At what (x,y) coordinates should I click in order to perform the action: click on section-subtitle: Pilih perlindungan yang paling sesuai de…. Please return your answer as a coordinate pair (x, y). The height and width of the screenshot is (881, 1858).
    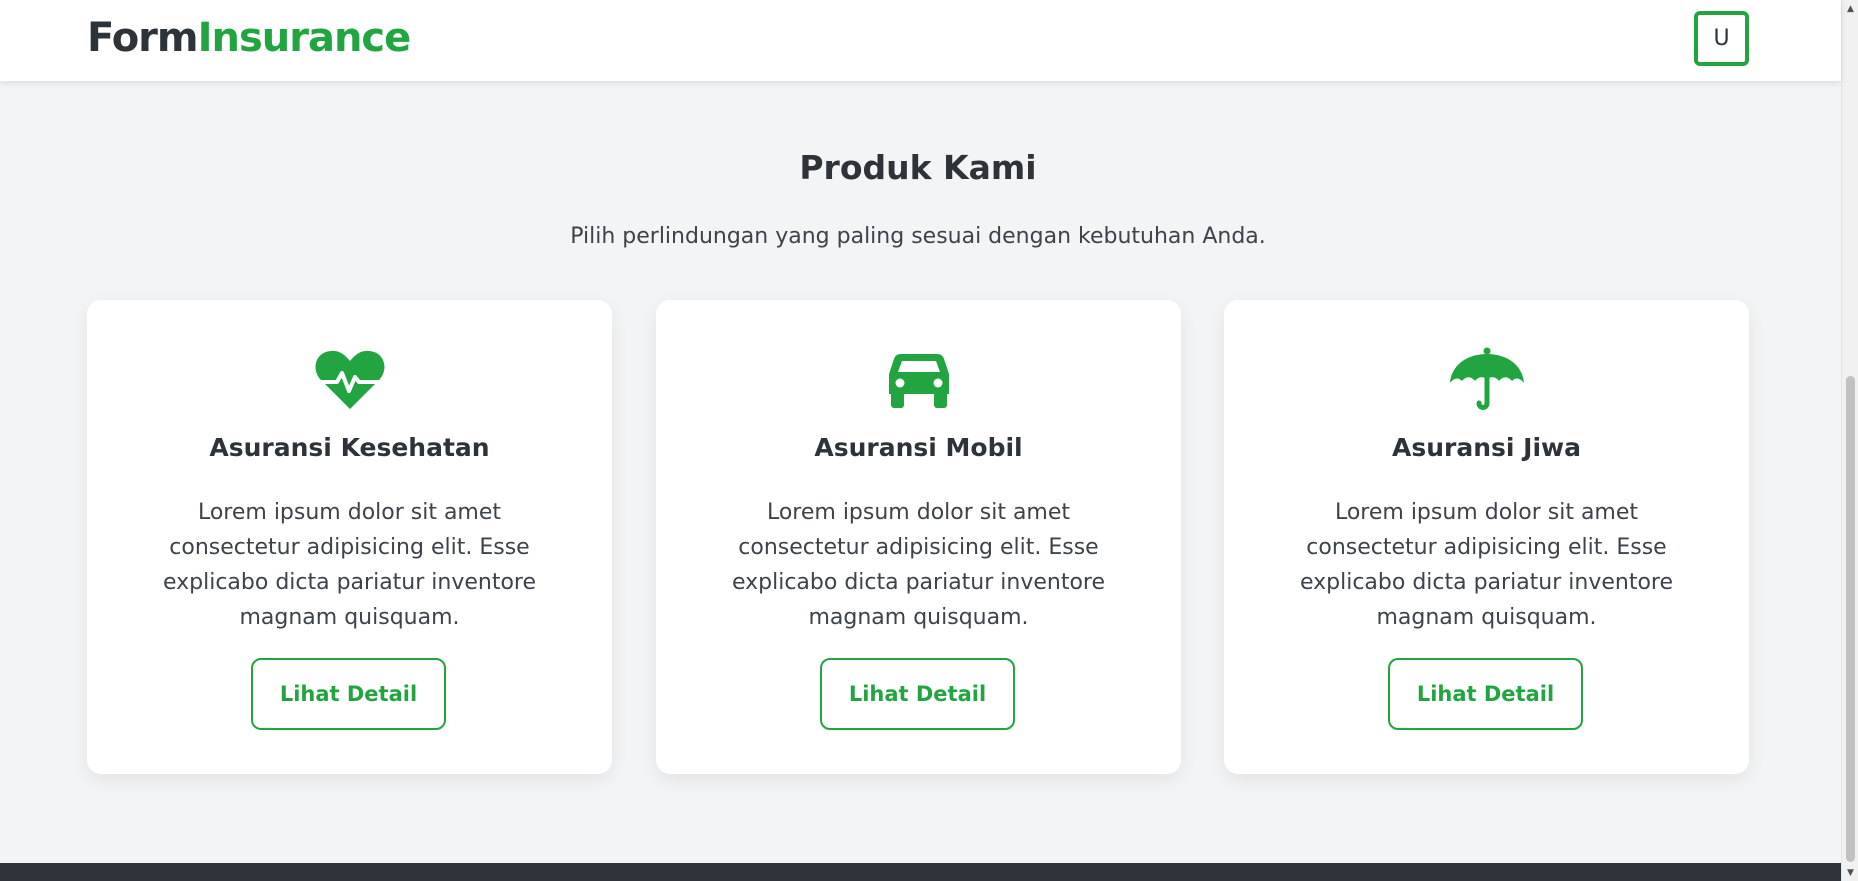
    Looking at the image, I should click on (918, 236).